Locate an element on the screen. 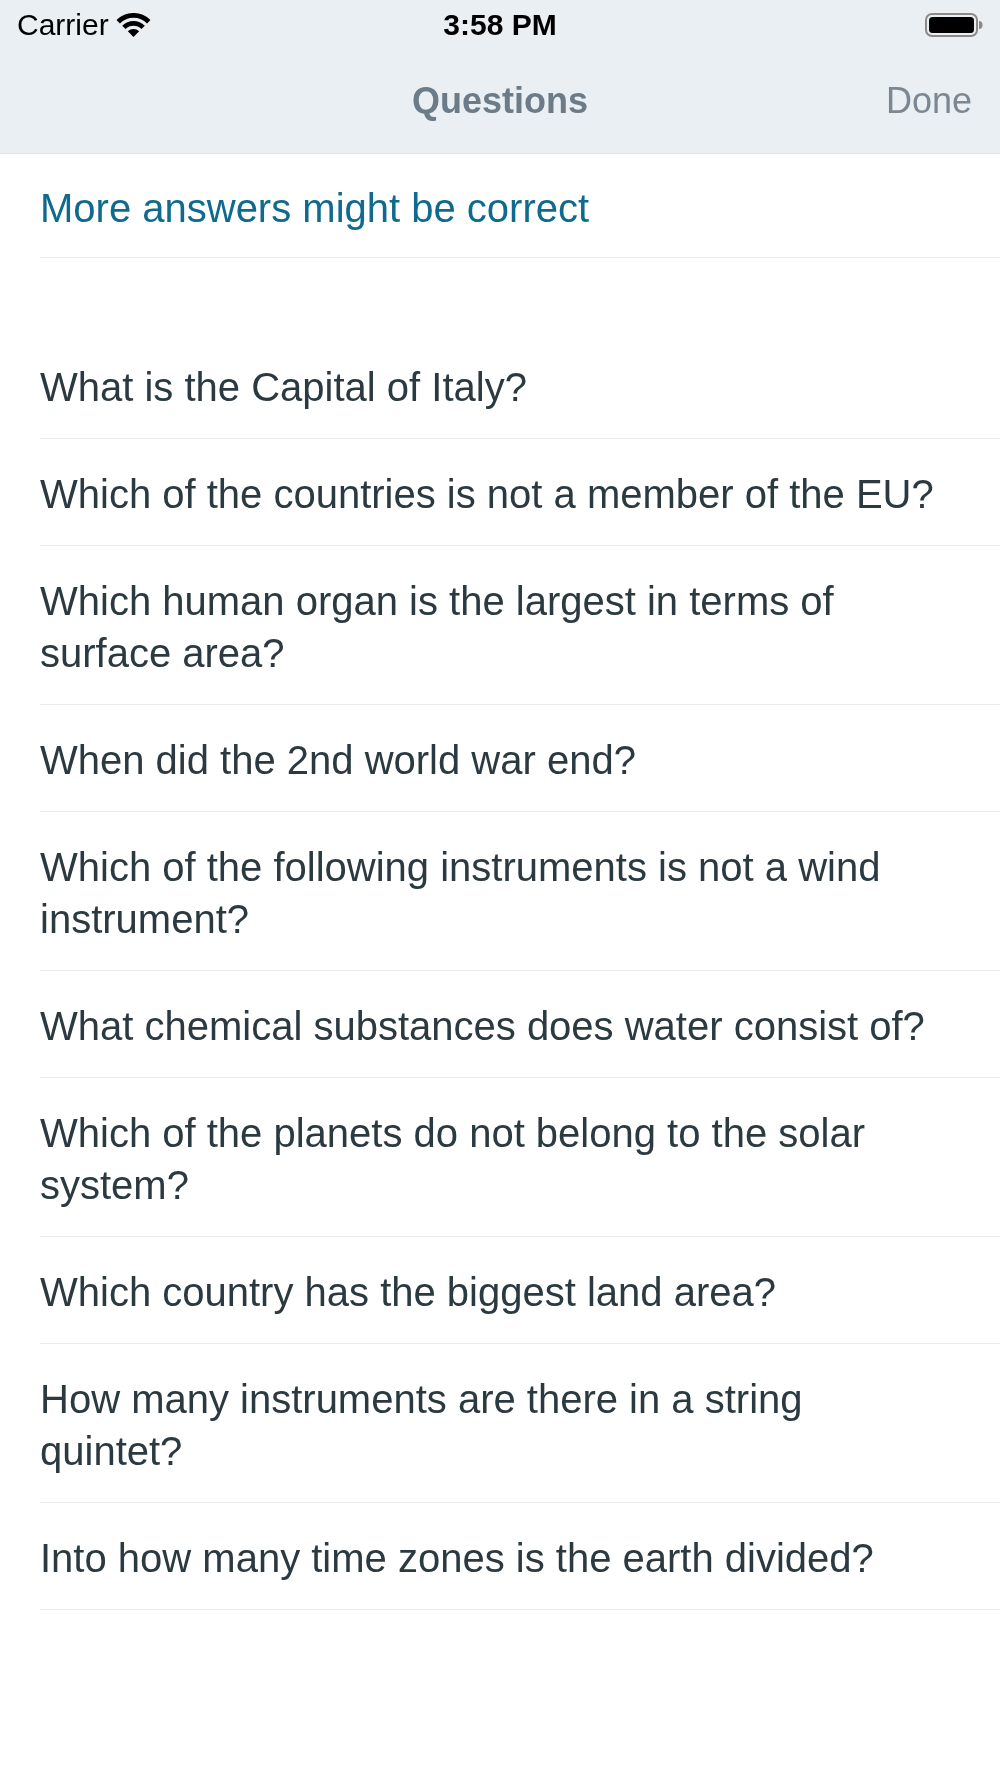 The image size is (1000, 1778). question-row: Which of the countries is not a member of the EU? is located at coordinates (520, 492).